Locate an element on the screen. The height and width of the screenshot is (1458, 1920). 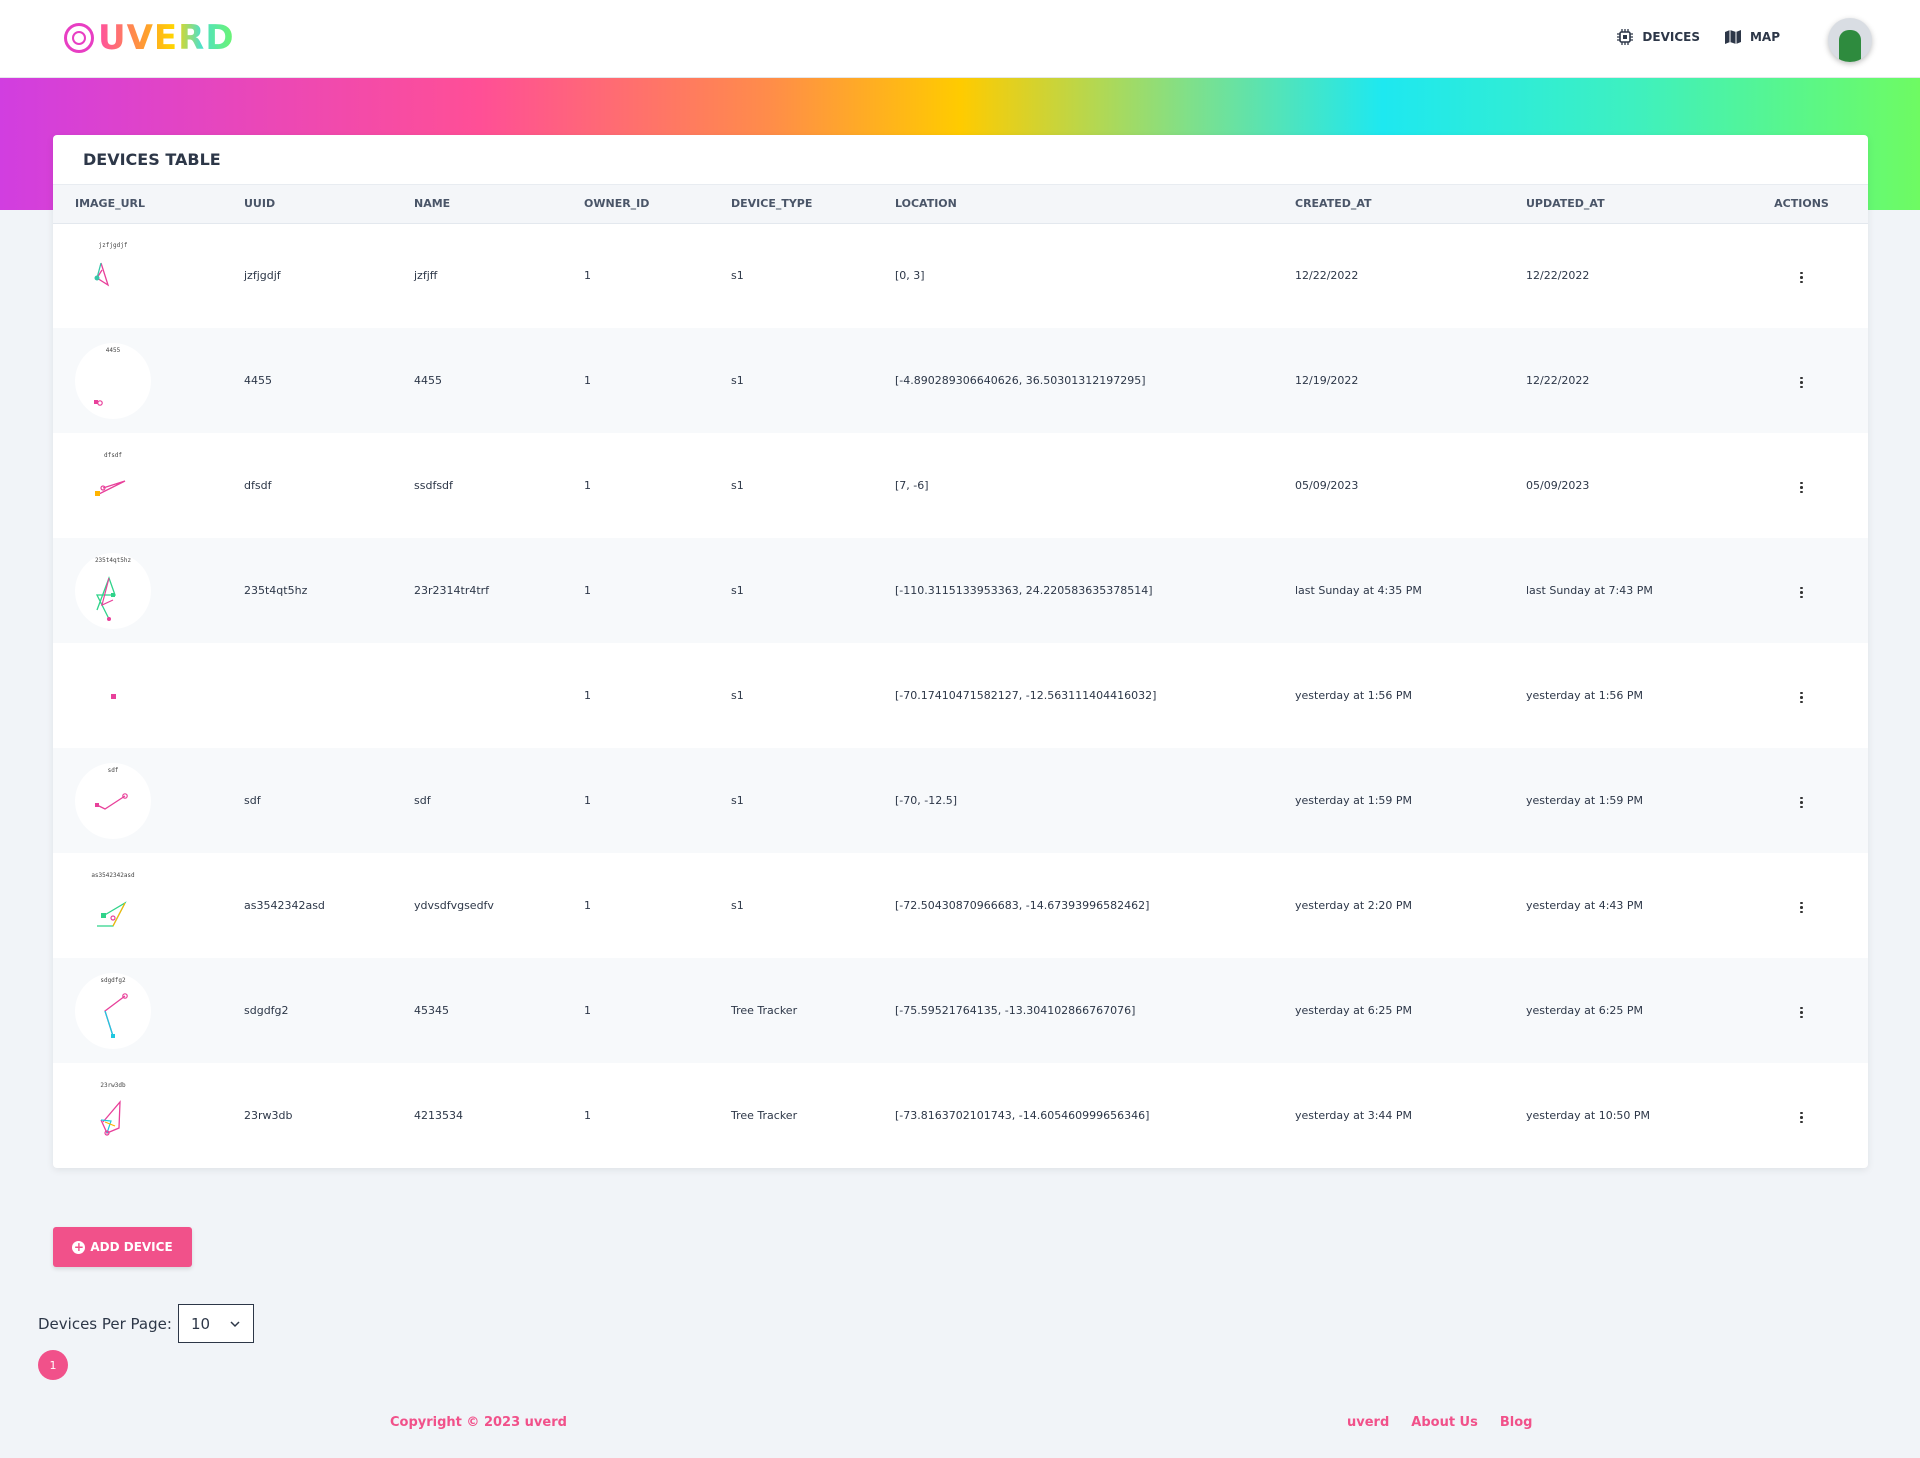
table-title: DEVICES TABLE is located at coordinates (960, 160).